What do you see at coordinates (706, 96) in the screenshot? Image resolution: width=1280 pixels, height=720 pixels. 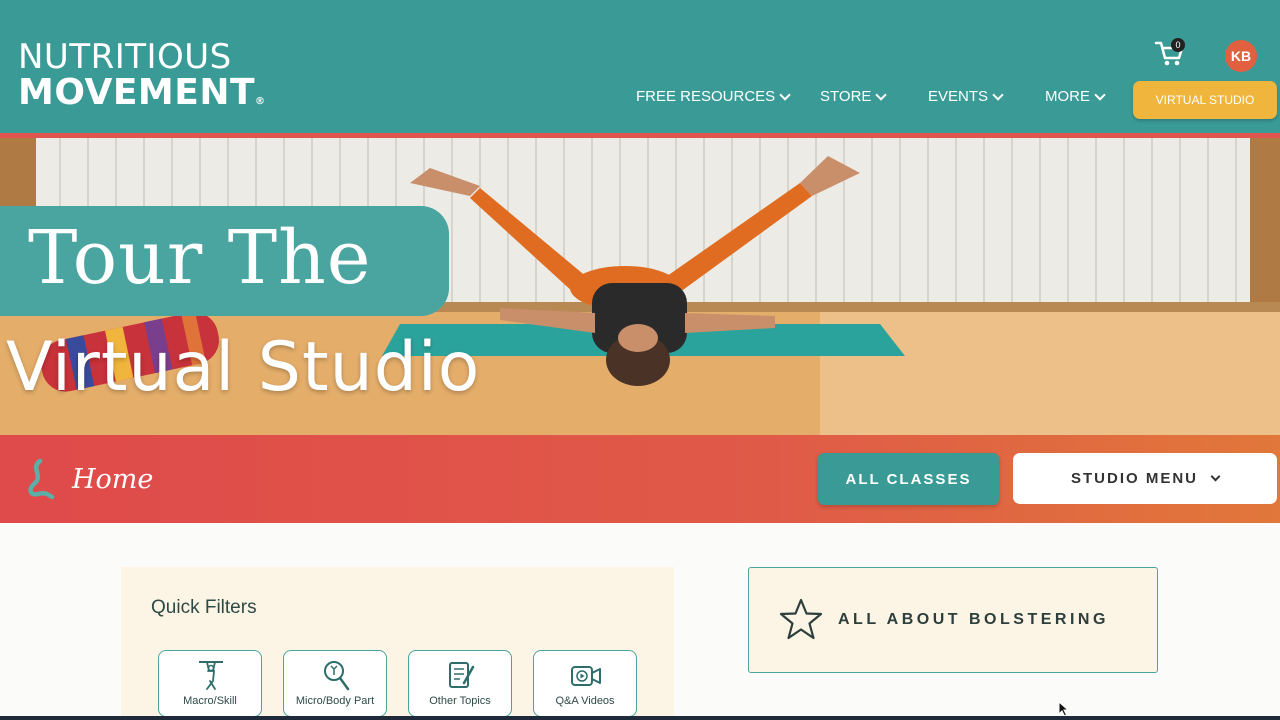 I see `nav-item-label: FREE RESOURCES` at bounding box center [706, 96].